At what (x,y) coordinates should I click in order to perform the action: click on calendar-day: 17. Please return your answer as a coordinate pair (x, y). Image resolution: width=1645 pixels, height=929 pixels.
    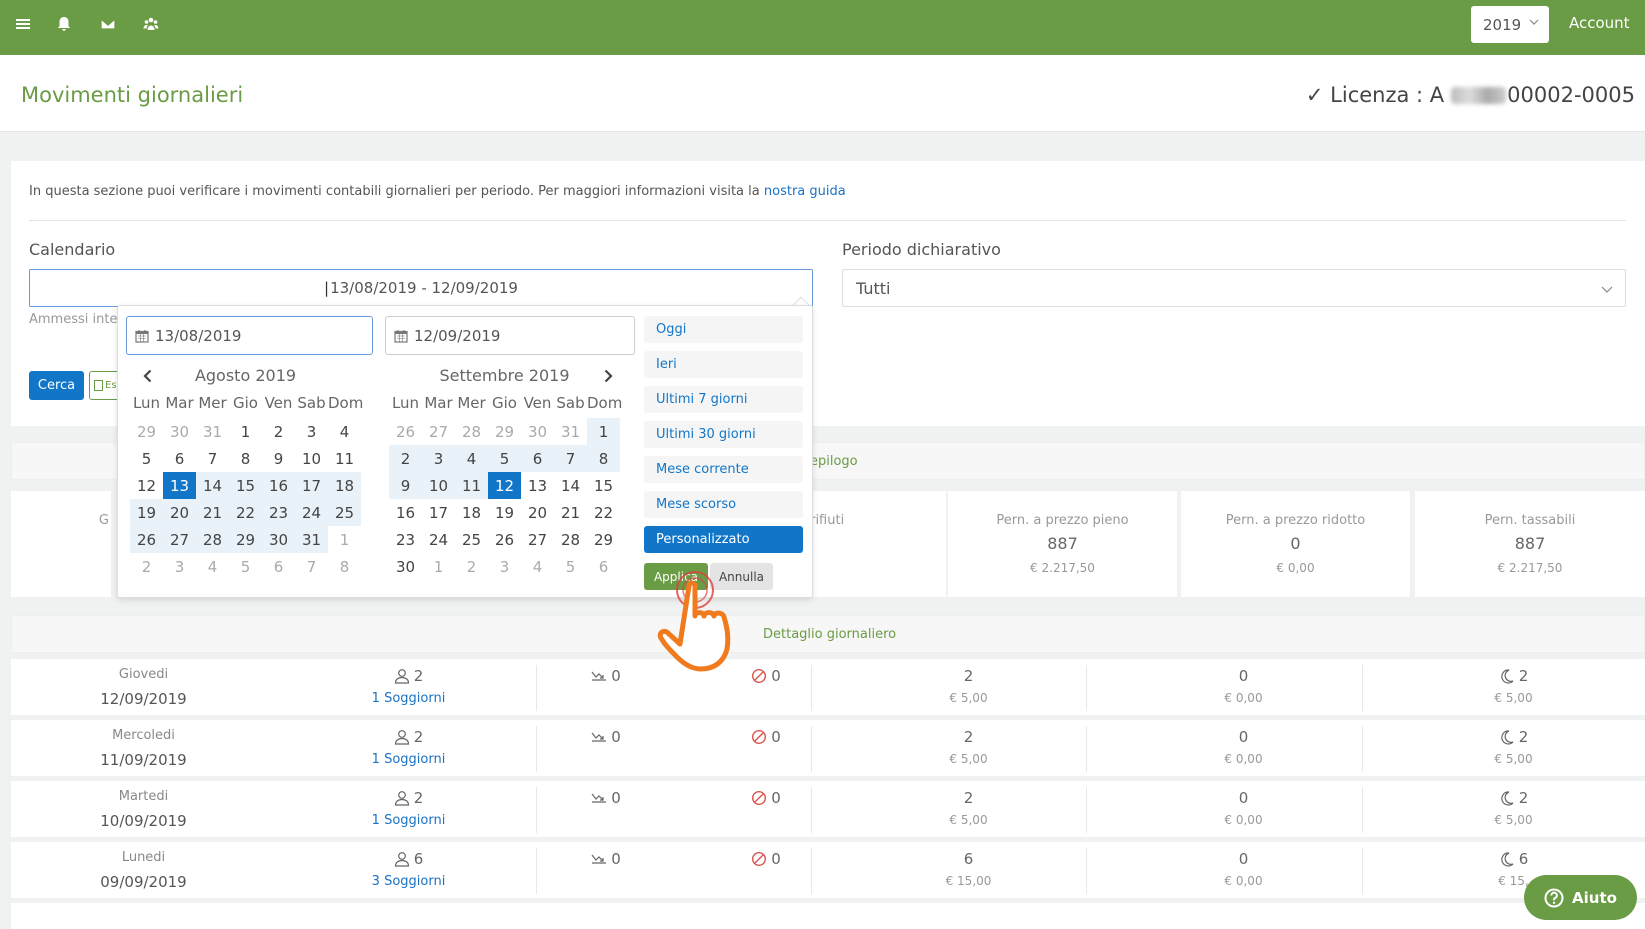
    Looking at the image, I should click on (438, 512).